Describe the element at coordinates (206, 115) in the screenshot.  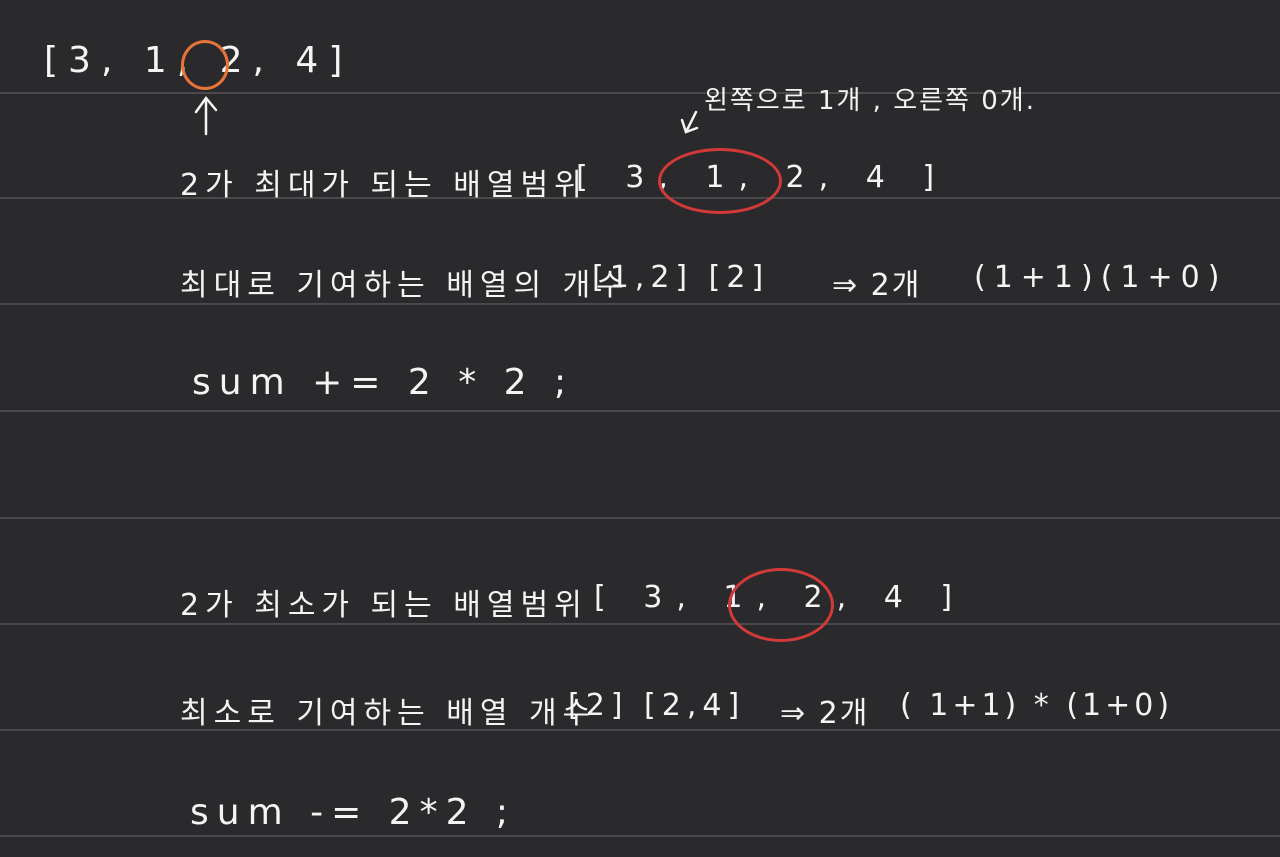
I see `up-arrow-icon` at that location.